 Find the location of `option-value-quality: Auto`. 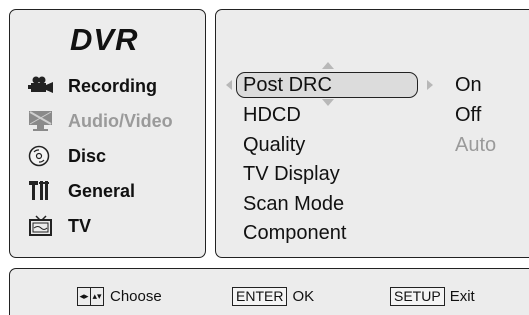

option-value-quality: Auto is located at coordinates (476, 145).